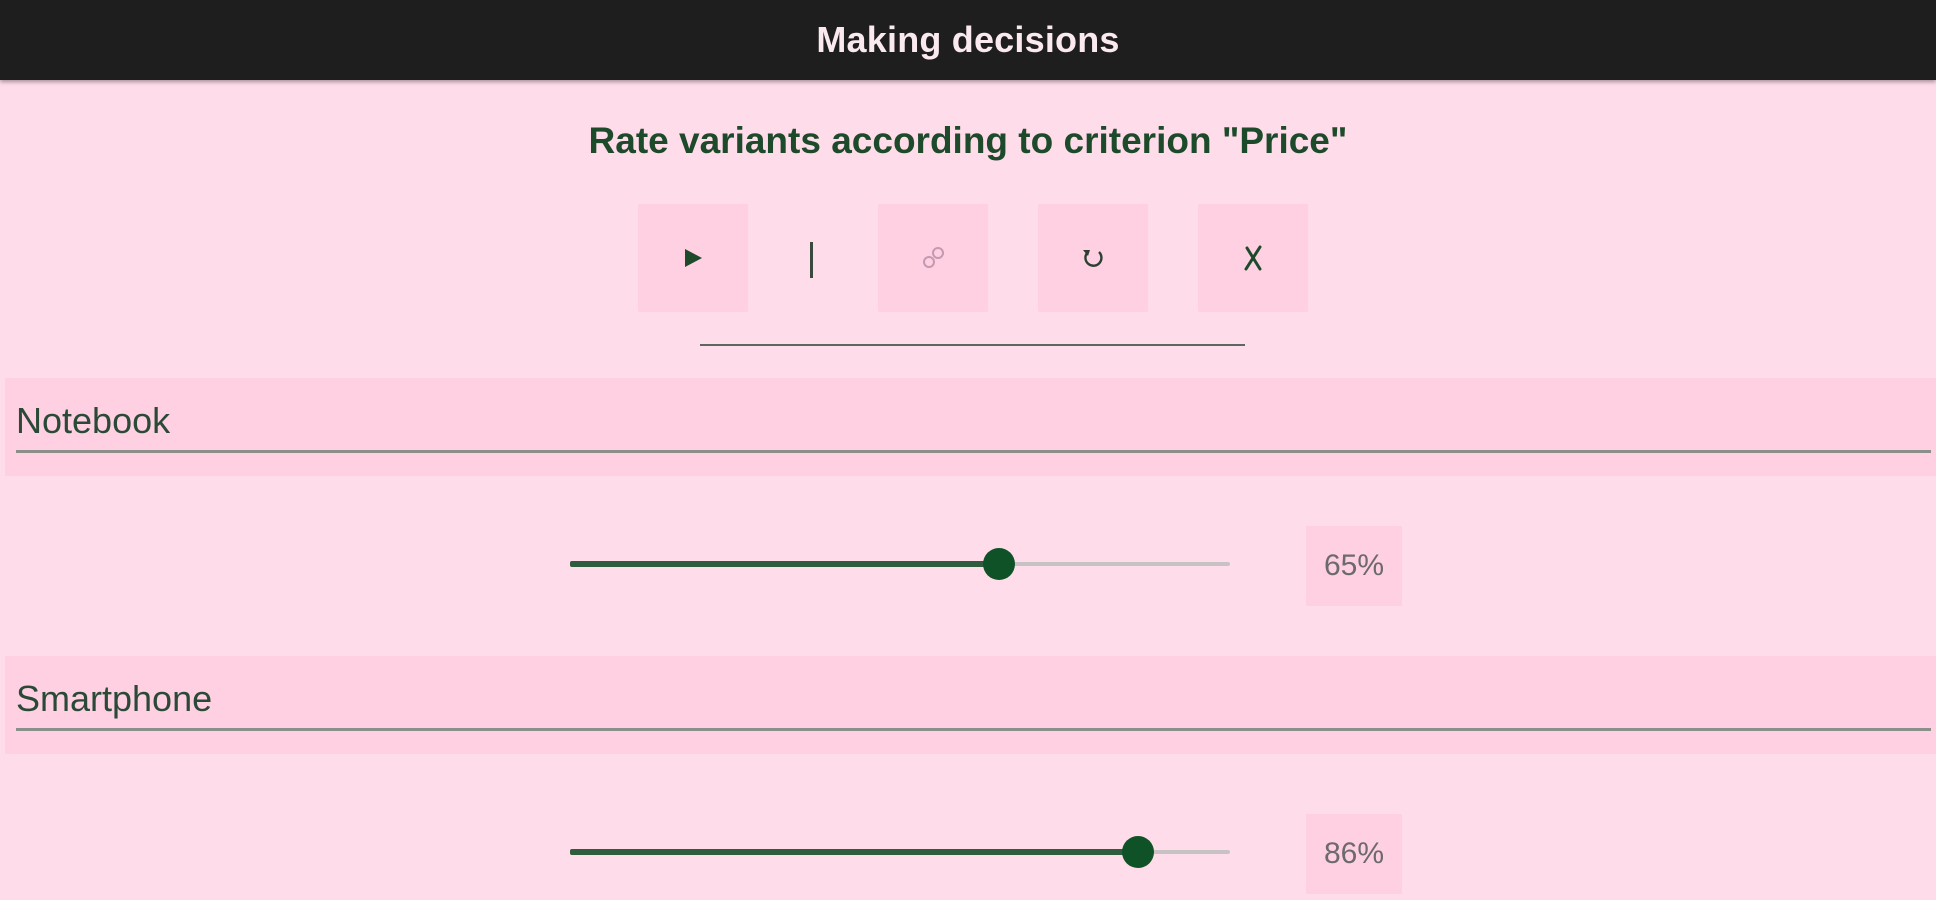 The width and height of the screenshot is (1936, 900). I want to click on toolbar-underline, so click(972, 345).